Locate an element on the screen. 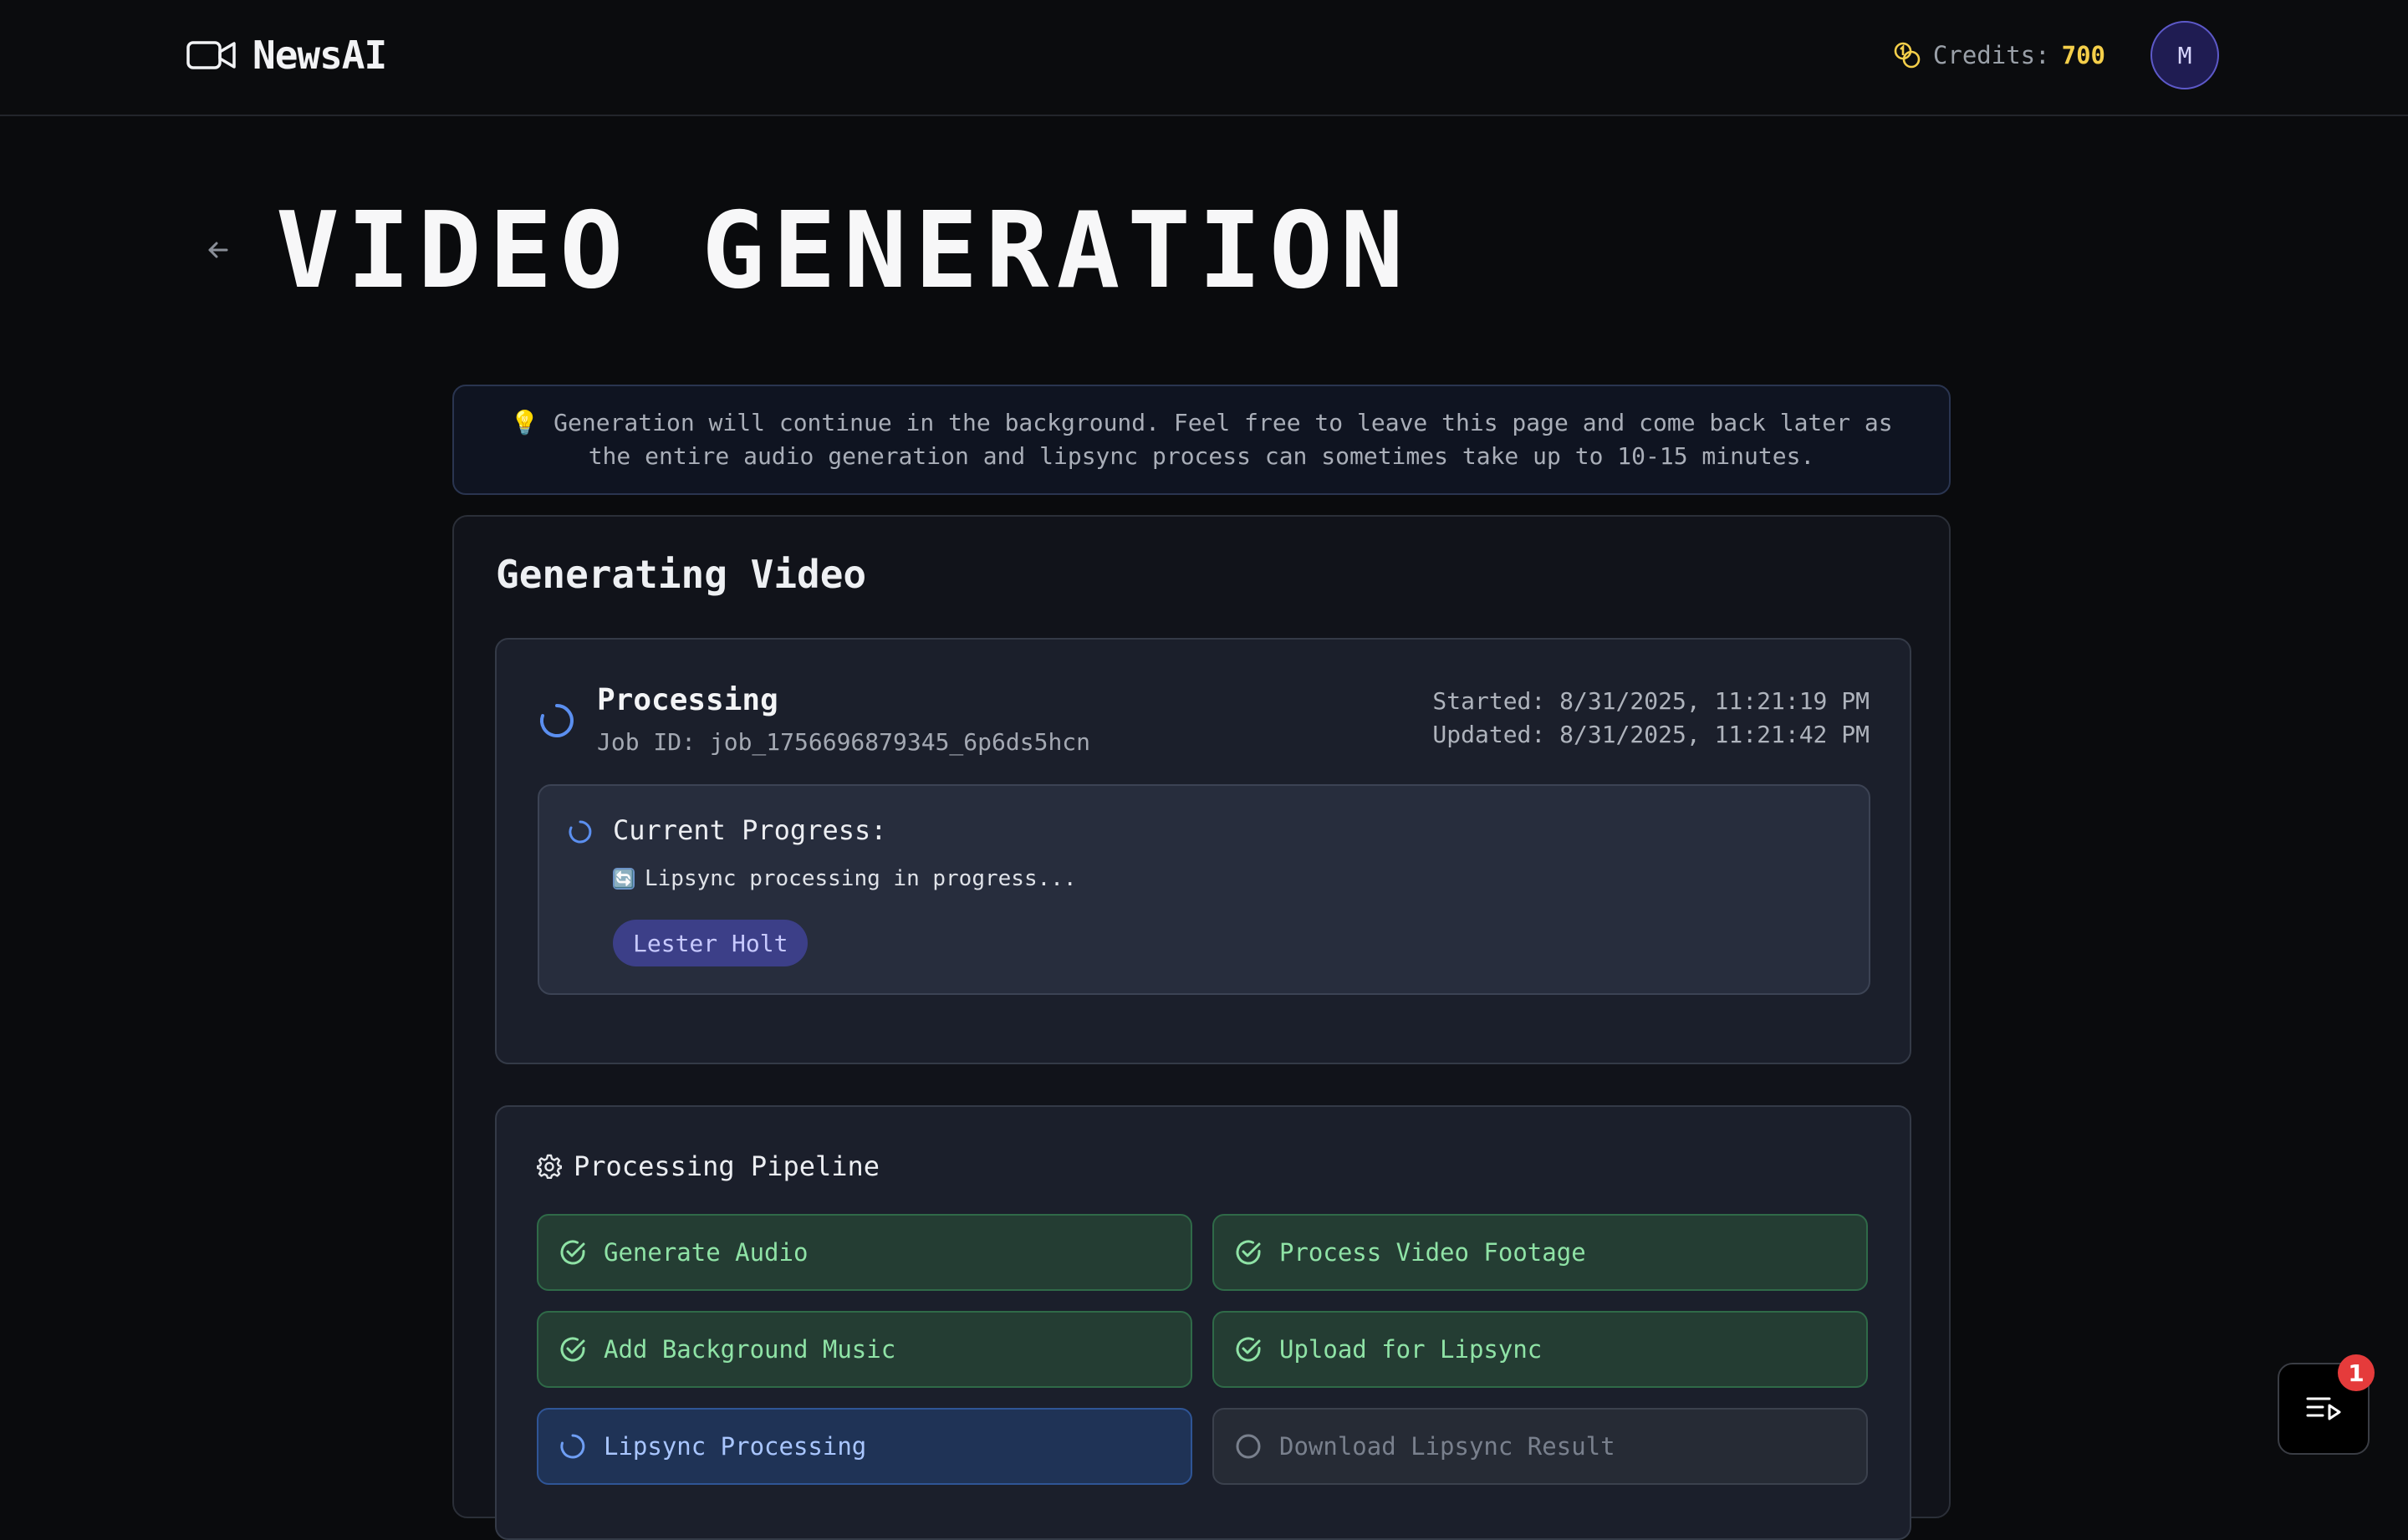 This screenshot has width=2408, height=1540. step-label: Download Lipsync Result is located at coordinates (1447, 1447).